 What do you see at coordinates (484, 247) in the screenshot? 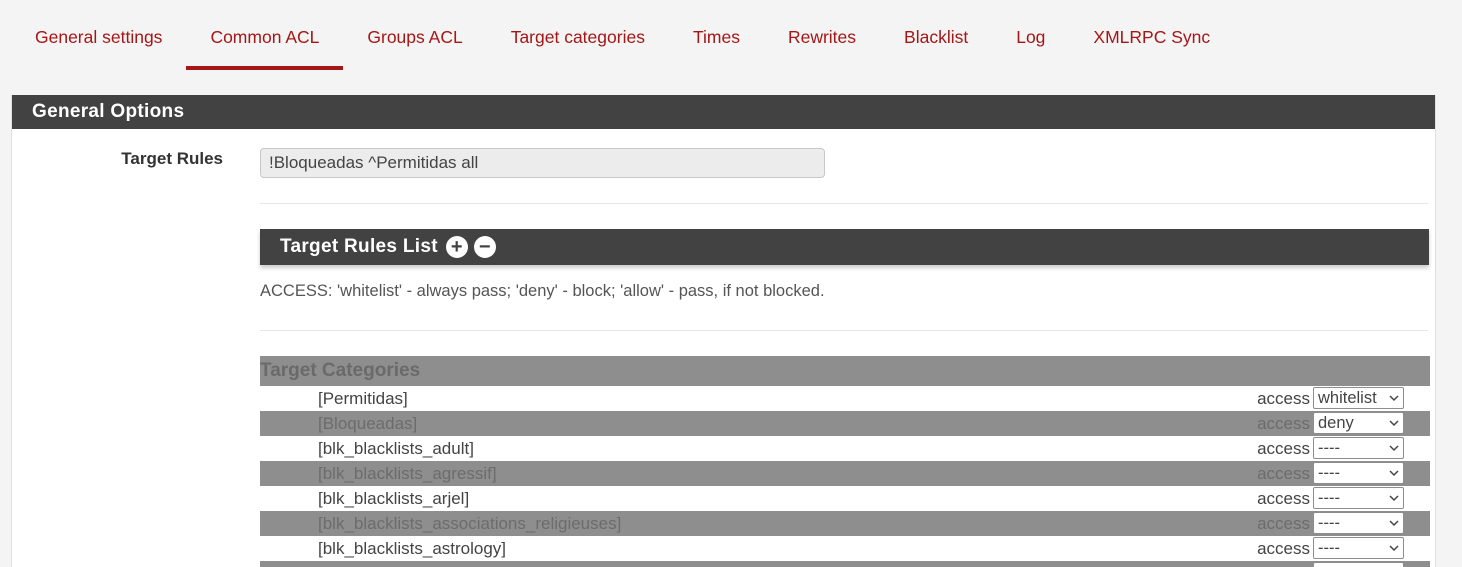
I see `minus-circle-icon: −` at bounding box center [484, 247].